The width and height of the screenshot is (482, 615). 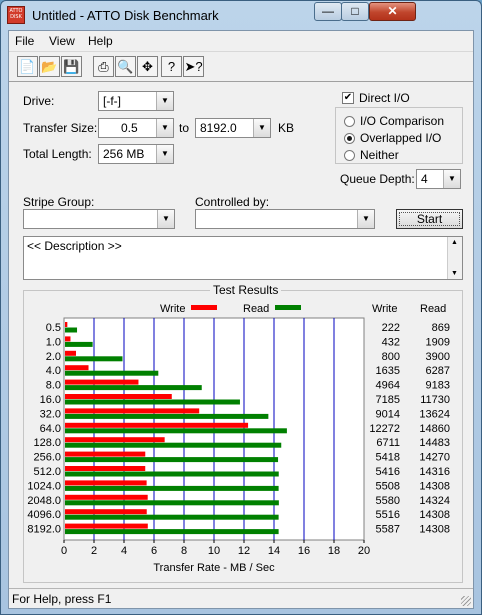 What do you see at coordinates (53, 371) in the screenshot?
I see `category-label: 4.0` at bounding box center [53, 371].